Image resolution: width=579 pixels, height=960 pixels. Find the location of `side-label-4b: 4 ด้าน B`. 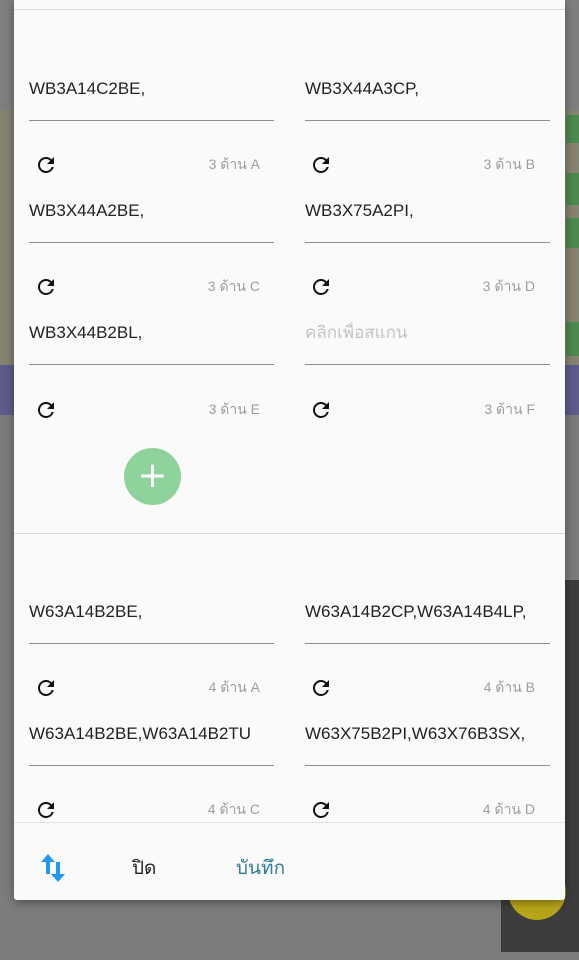

side-label-4b: 4 ด้าน B is located at coordinates (509, 687).